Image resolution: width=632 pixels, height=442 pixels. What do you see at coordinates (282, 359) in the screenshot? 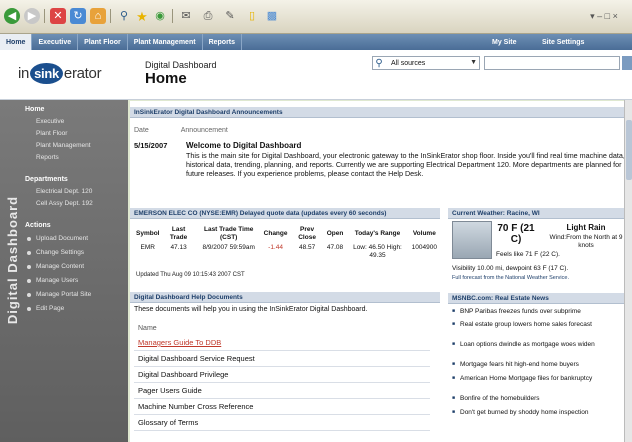
I see `document-link: Digital Dashboard Service Request` at bounding box center [282, 359].